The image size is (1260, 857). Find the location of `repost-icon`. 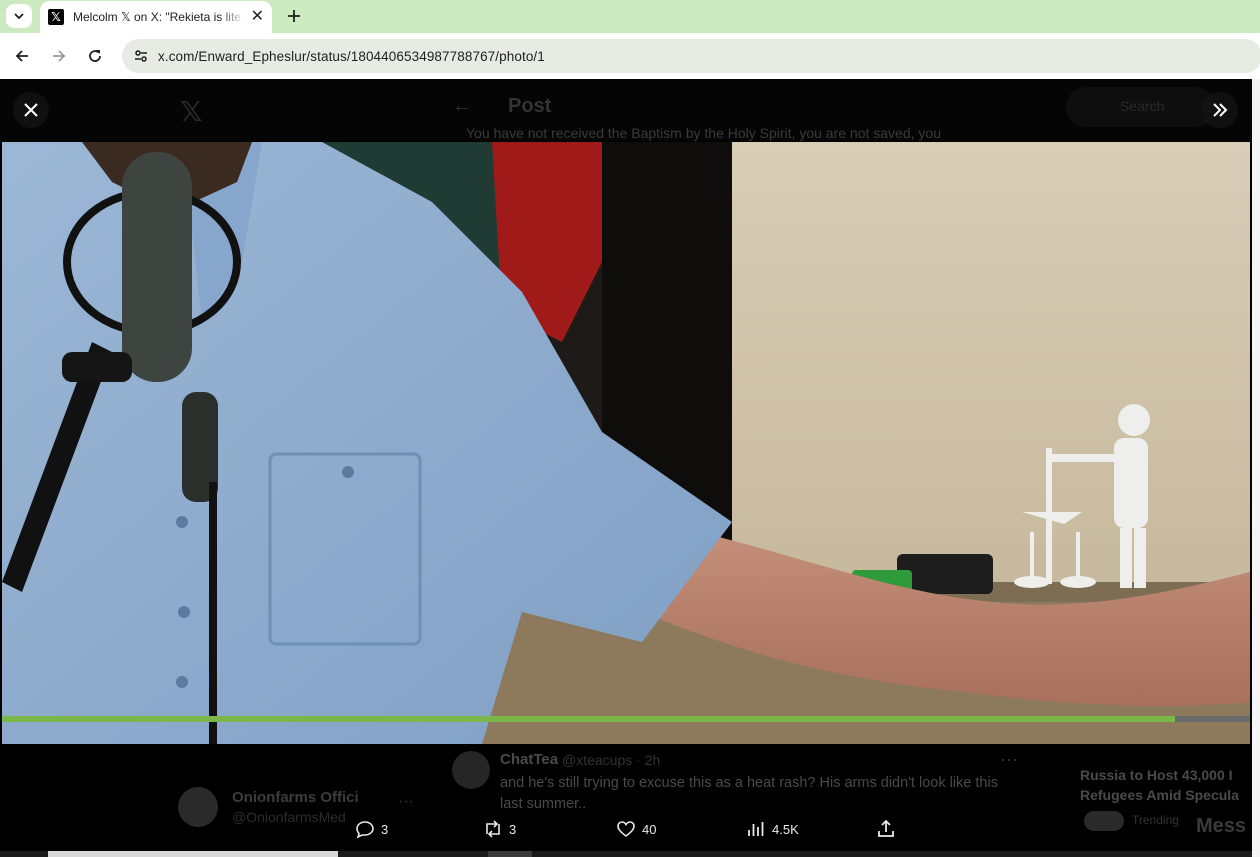

repost-icon is located at coordinates (493, 829).